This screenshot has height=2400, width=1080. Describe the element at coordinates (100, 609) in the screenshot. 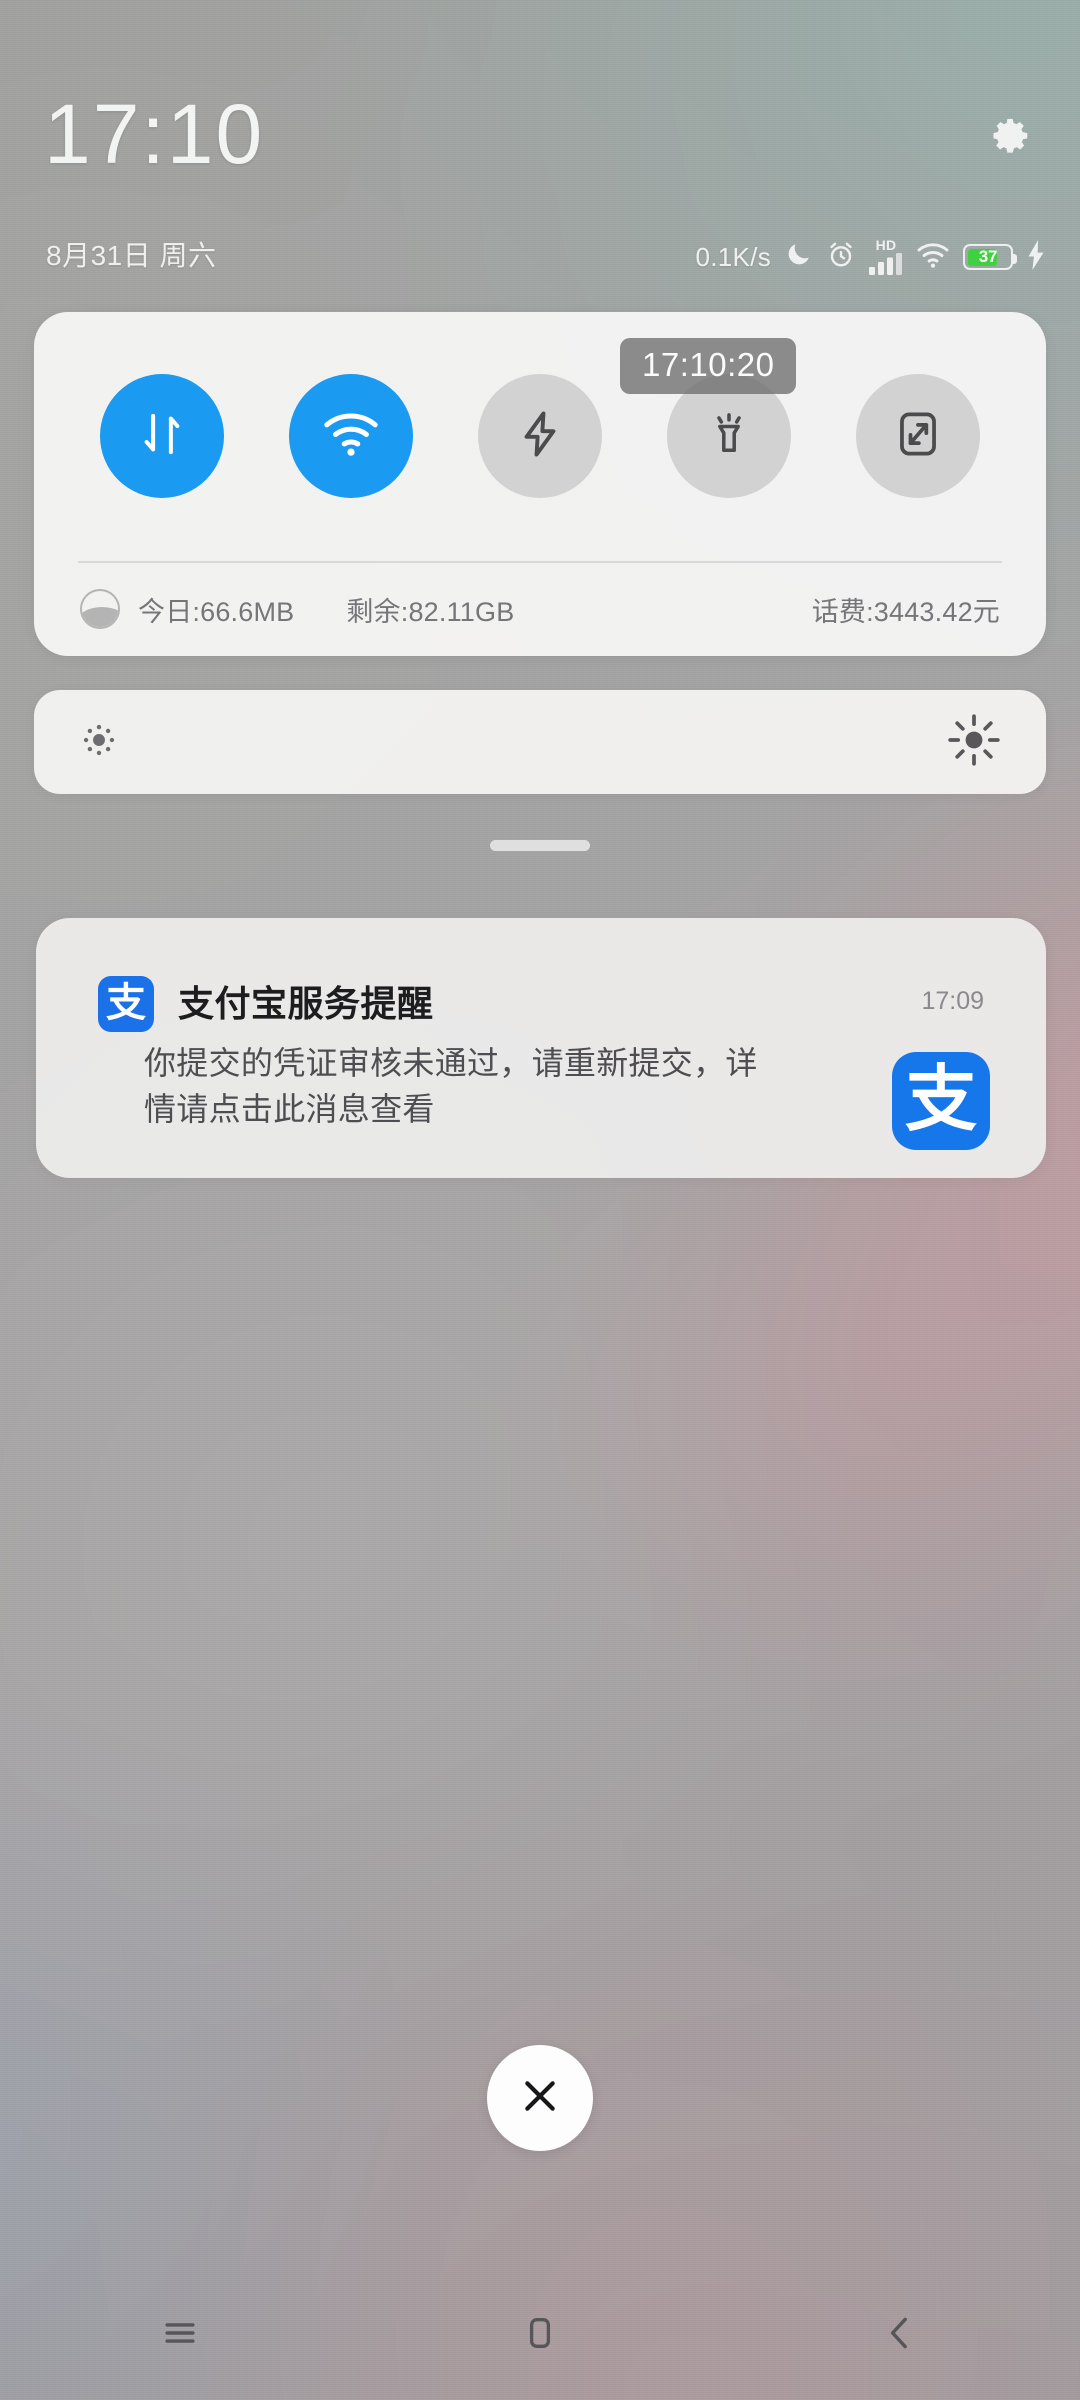

I see `data-usage-circle-icon` at that location.